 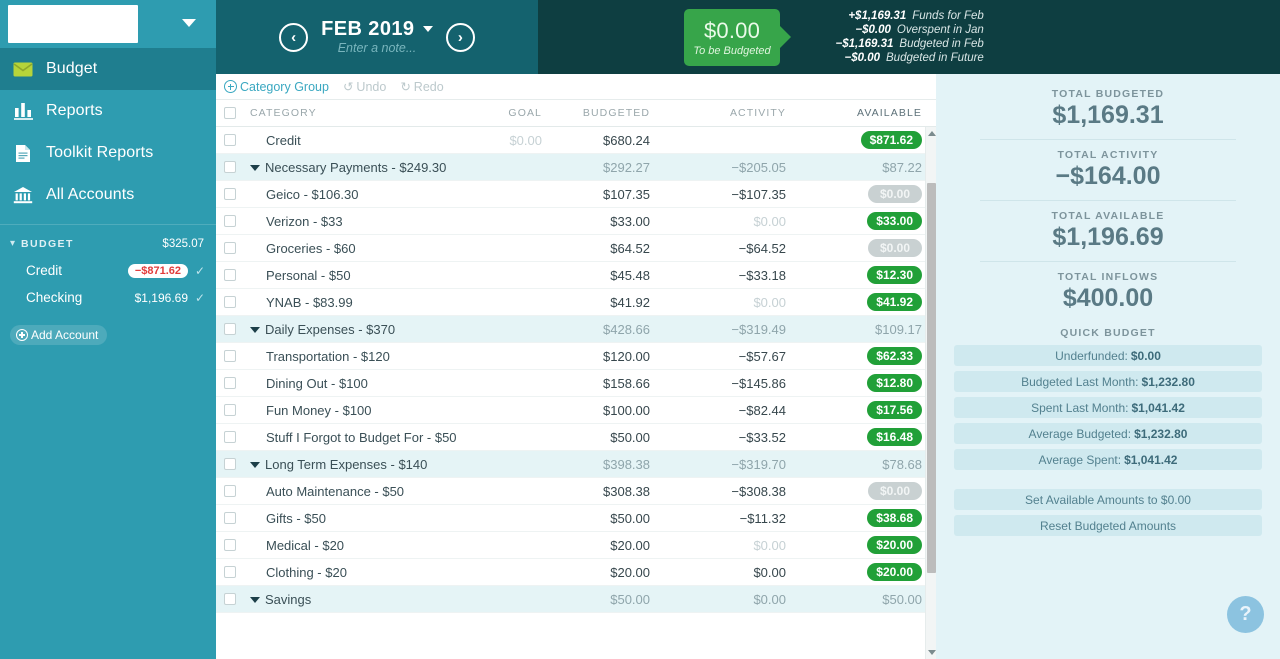 What do you see at coordinates (576, 221) in the screenshot?
I see `table-row: Verizon - $33 $33.00 $0.00 $33.00` at bounding box center [576, 221].